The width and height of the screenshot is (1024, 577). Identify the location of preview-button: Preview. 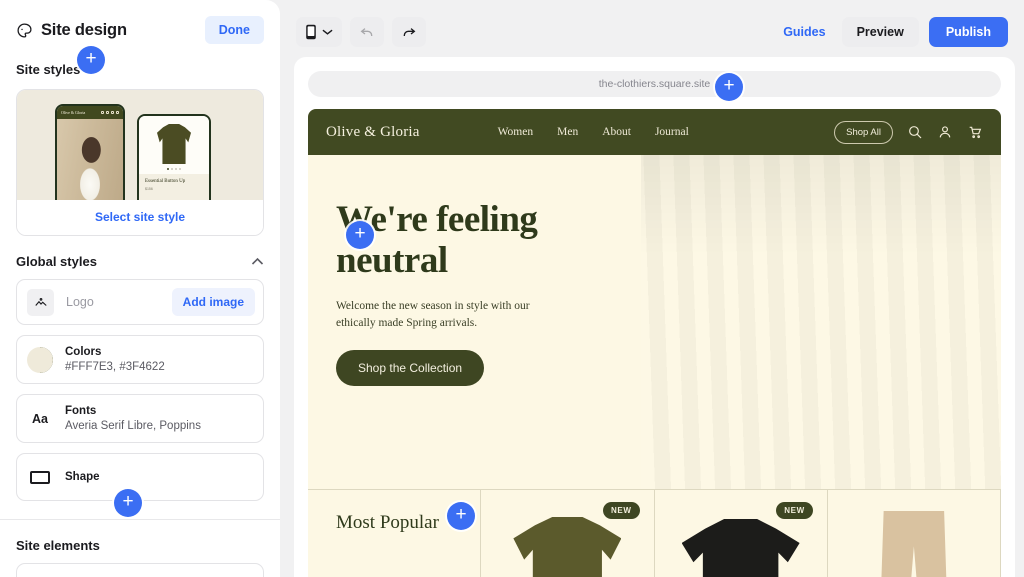
(880, 32).